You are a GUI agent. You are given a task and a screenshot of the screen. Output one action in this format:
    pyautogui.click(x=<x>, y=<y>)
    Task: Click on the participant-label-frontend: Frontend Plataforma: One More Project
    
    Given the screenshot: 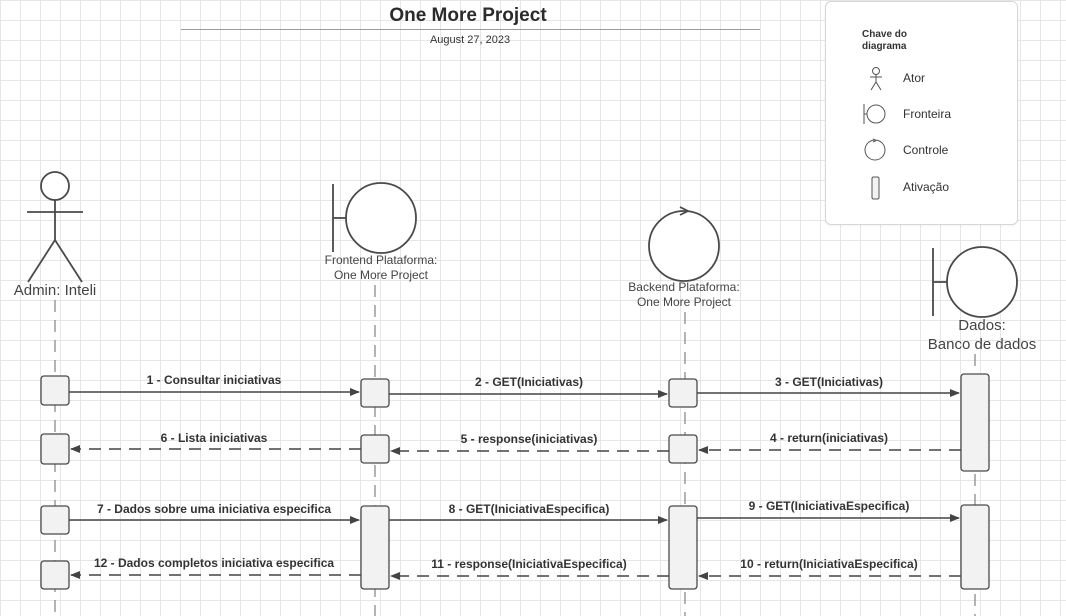 What is the action you would take?
    pyautogui.click(x=381, y=268)
    